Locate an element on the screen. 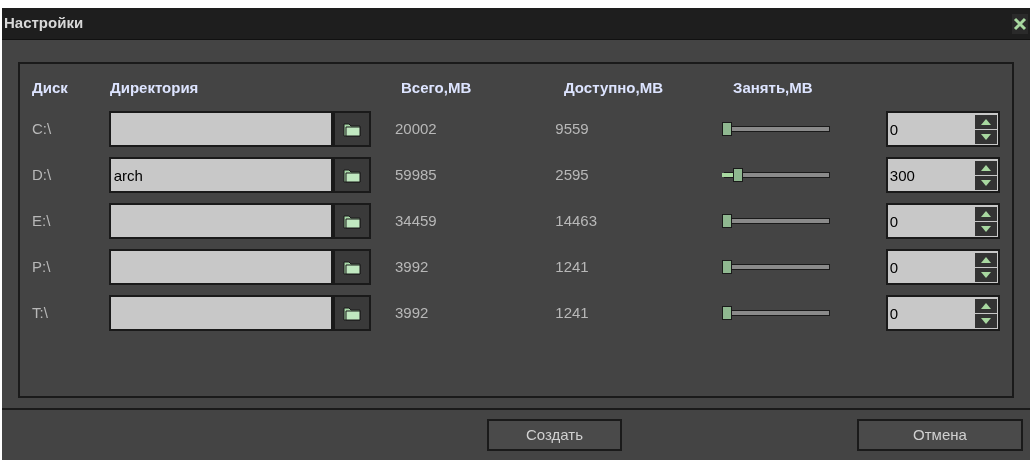 The height and width of the screenshot is (460, 1030). column-header: Директория is located at coordinates (154, 87).